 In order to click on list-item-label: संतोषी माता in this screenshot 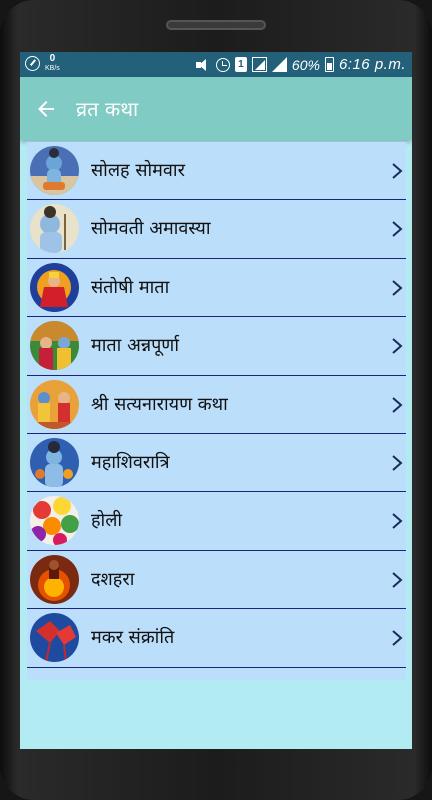, I will do `click(130, 287)`.